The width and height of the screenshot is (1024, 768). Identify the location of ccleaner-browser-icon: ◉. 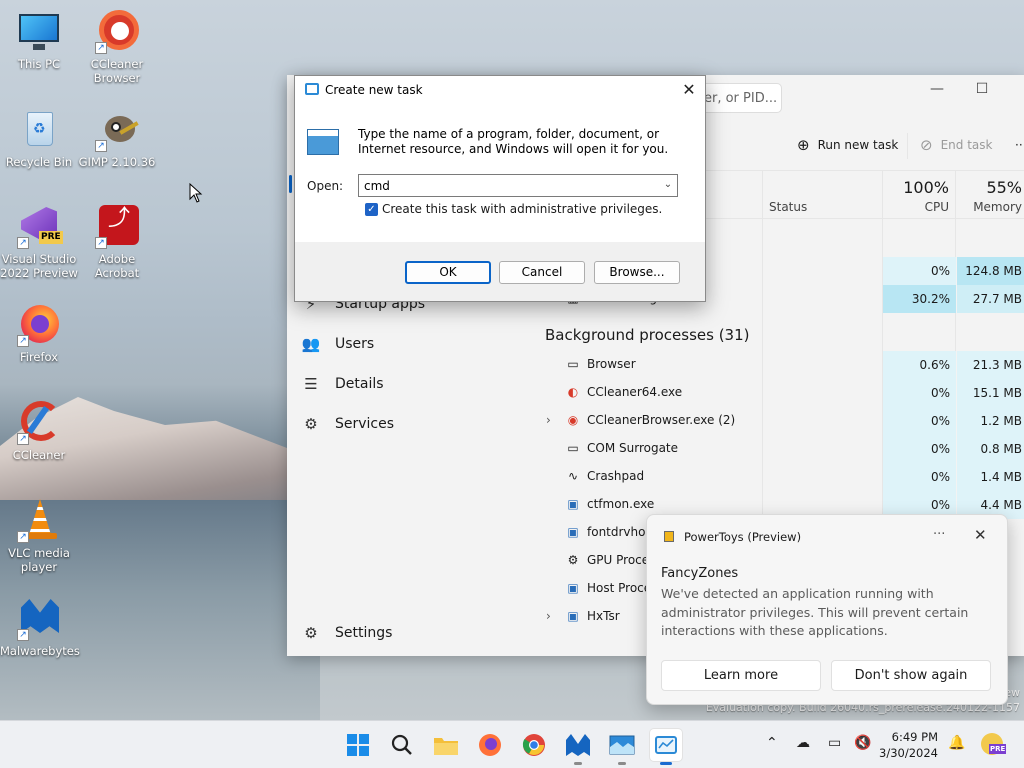
(573, 420).